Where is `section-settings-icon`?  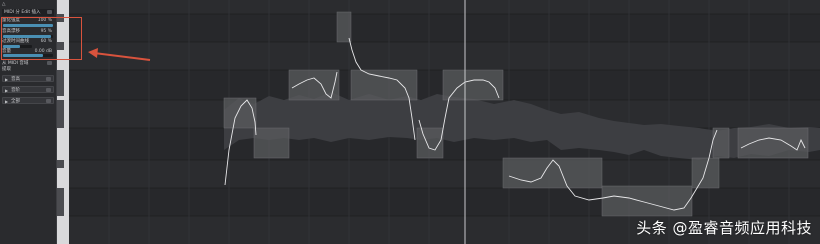
section-settings-icon is located at coordinates (48, 101).